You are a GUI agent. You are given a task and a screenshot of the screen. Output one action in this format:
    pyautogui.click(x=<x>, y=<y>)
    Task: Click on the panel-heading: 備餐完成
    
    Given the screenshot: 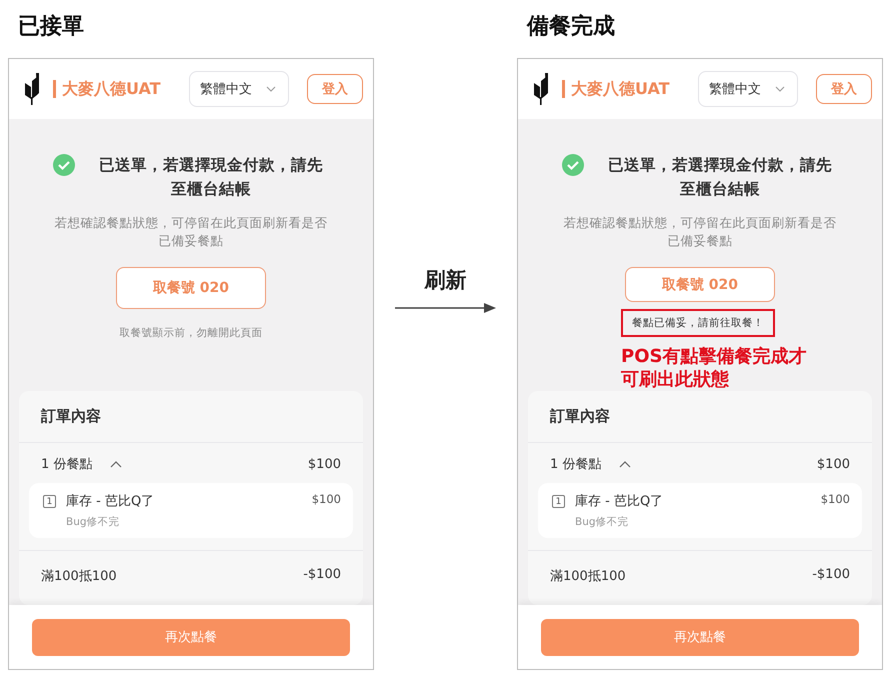 What is the action you would take?
    pyautogui.click(x=571, y=27)
    